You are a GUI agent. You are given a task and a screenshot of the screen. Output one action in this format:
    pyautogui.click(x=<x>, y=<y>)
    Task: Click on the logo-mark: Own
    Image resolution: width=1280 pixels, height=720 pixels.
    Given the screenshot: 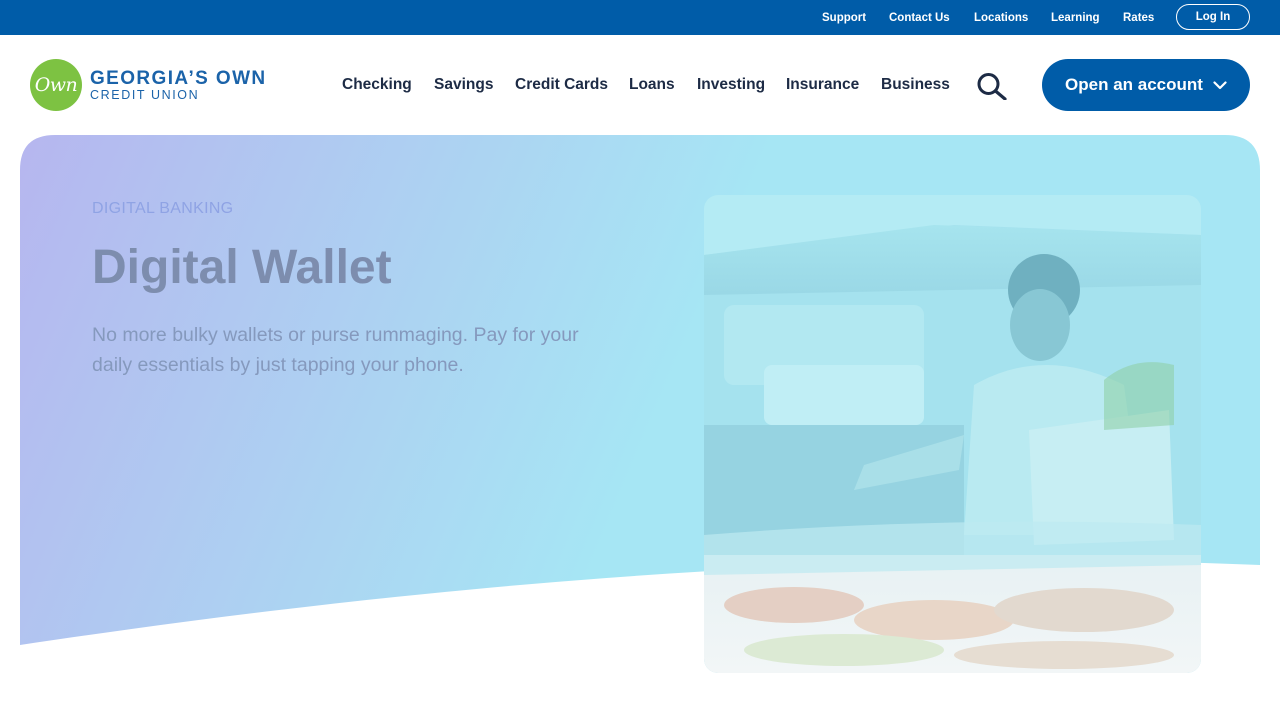 What is the action you would take?
    pyautogui.click(x=56, y=85)
    